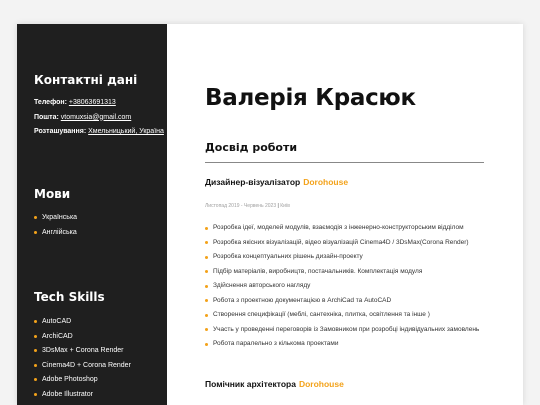 Image resolution: width=540 pixels, height=405 pixels. What do you see at coordinates (97, 233) in the screenshot?
I see `list-item: Англійська` at bounding box center [97, 233].